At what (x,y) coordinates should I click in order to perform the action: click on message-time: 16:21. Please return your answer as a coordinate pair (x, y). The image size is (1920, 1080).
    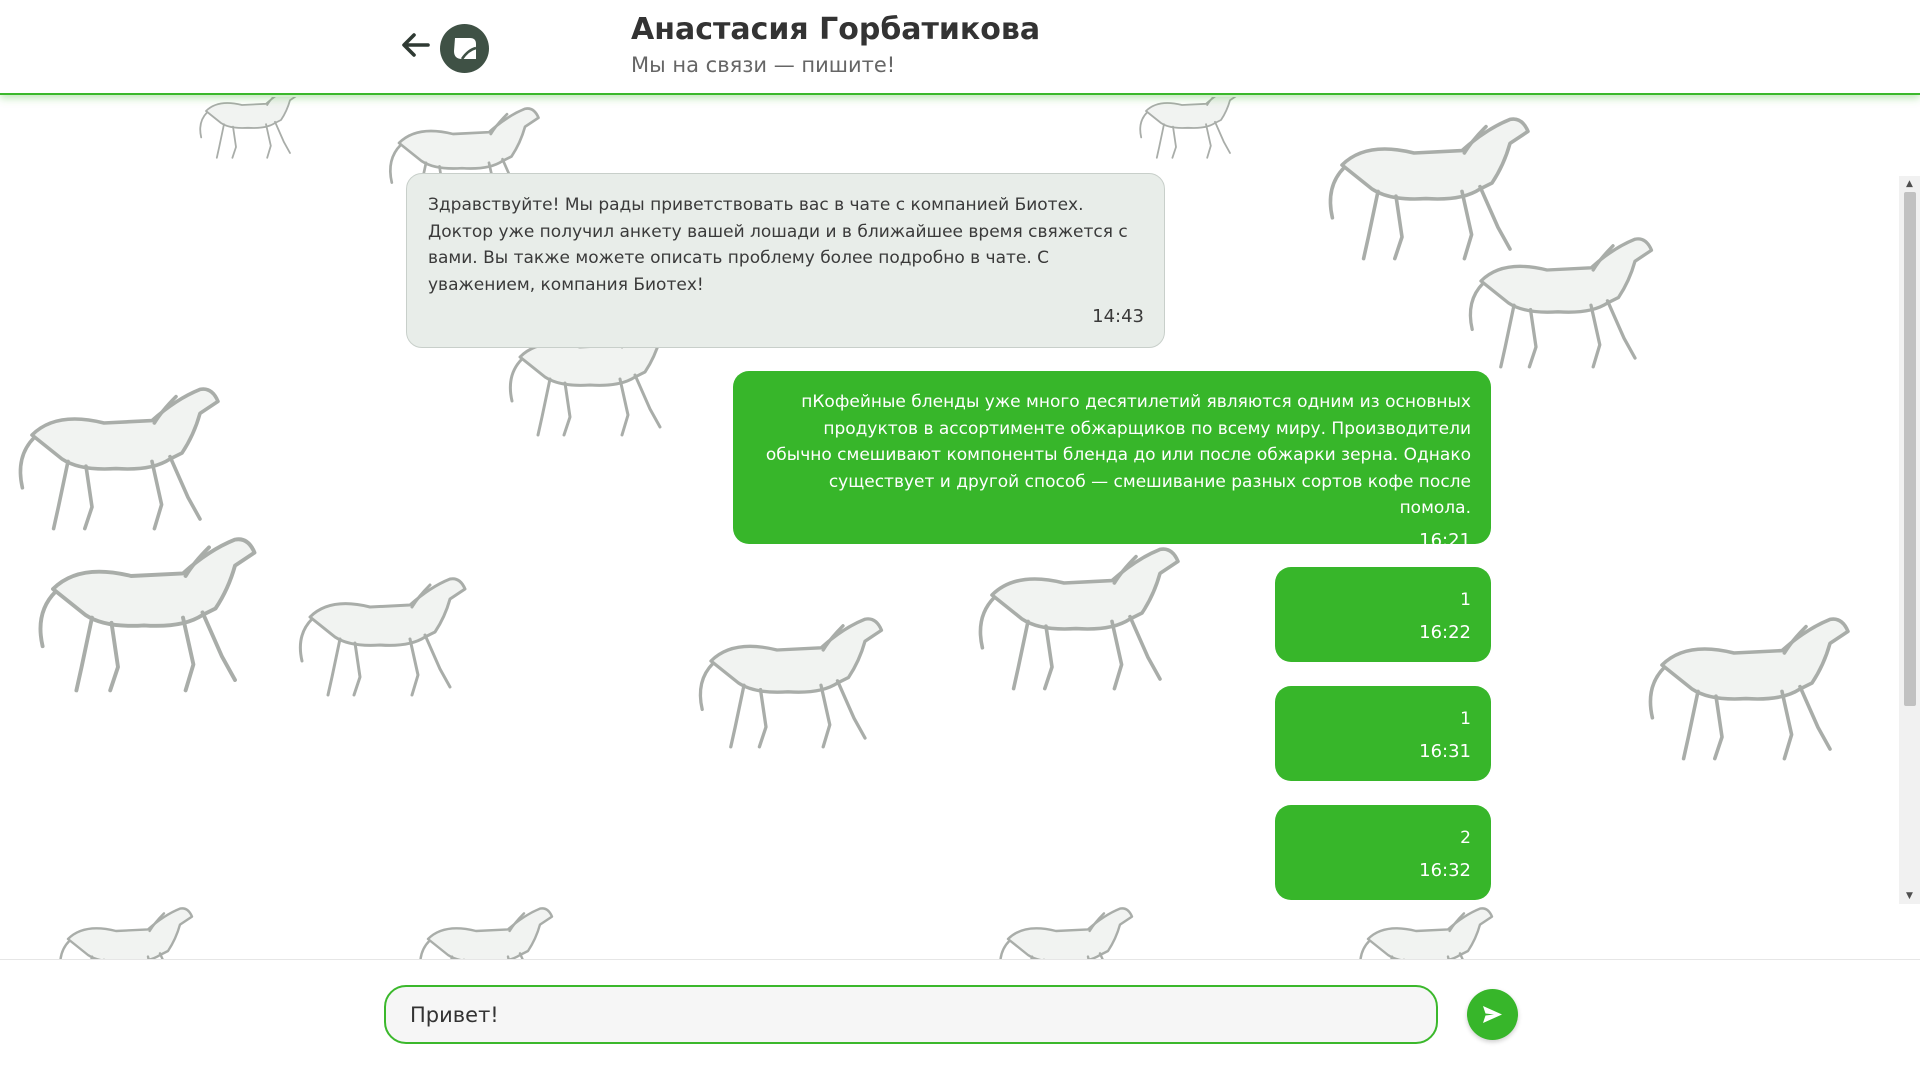
    Looking at the image, I should click on (1445, 540).